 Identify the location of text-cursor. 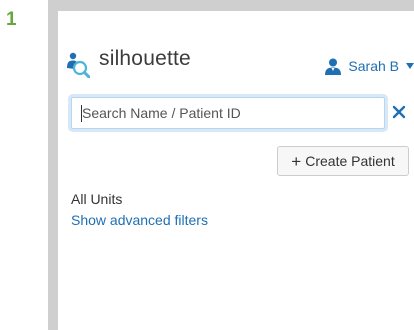
(81, 113).